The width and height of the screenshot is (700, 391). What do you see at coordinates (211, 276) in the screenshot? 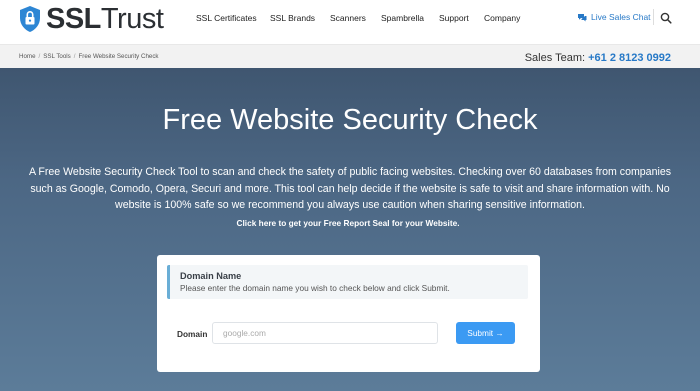
I see `alert-title: Domain Name` at bounding box center [211, 276].